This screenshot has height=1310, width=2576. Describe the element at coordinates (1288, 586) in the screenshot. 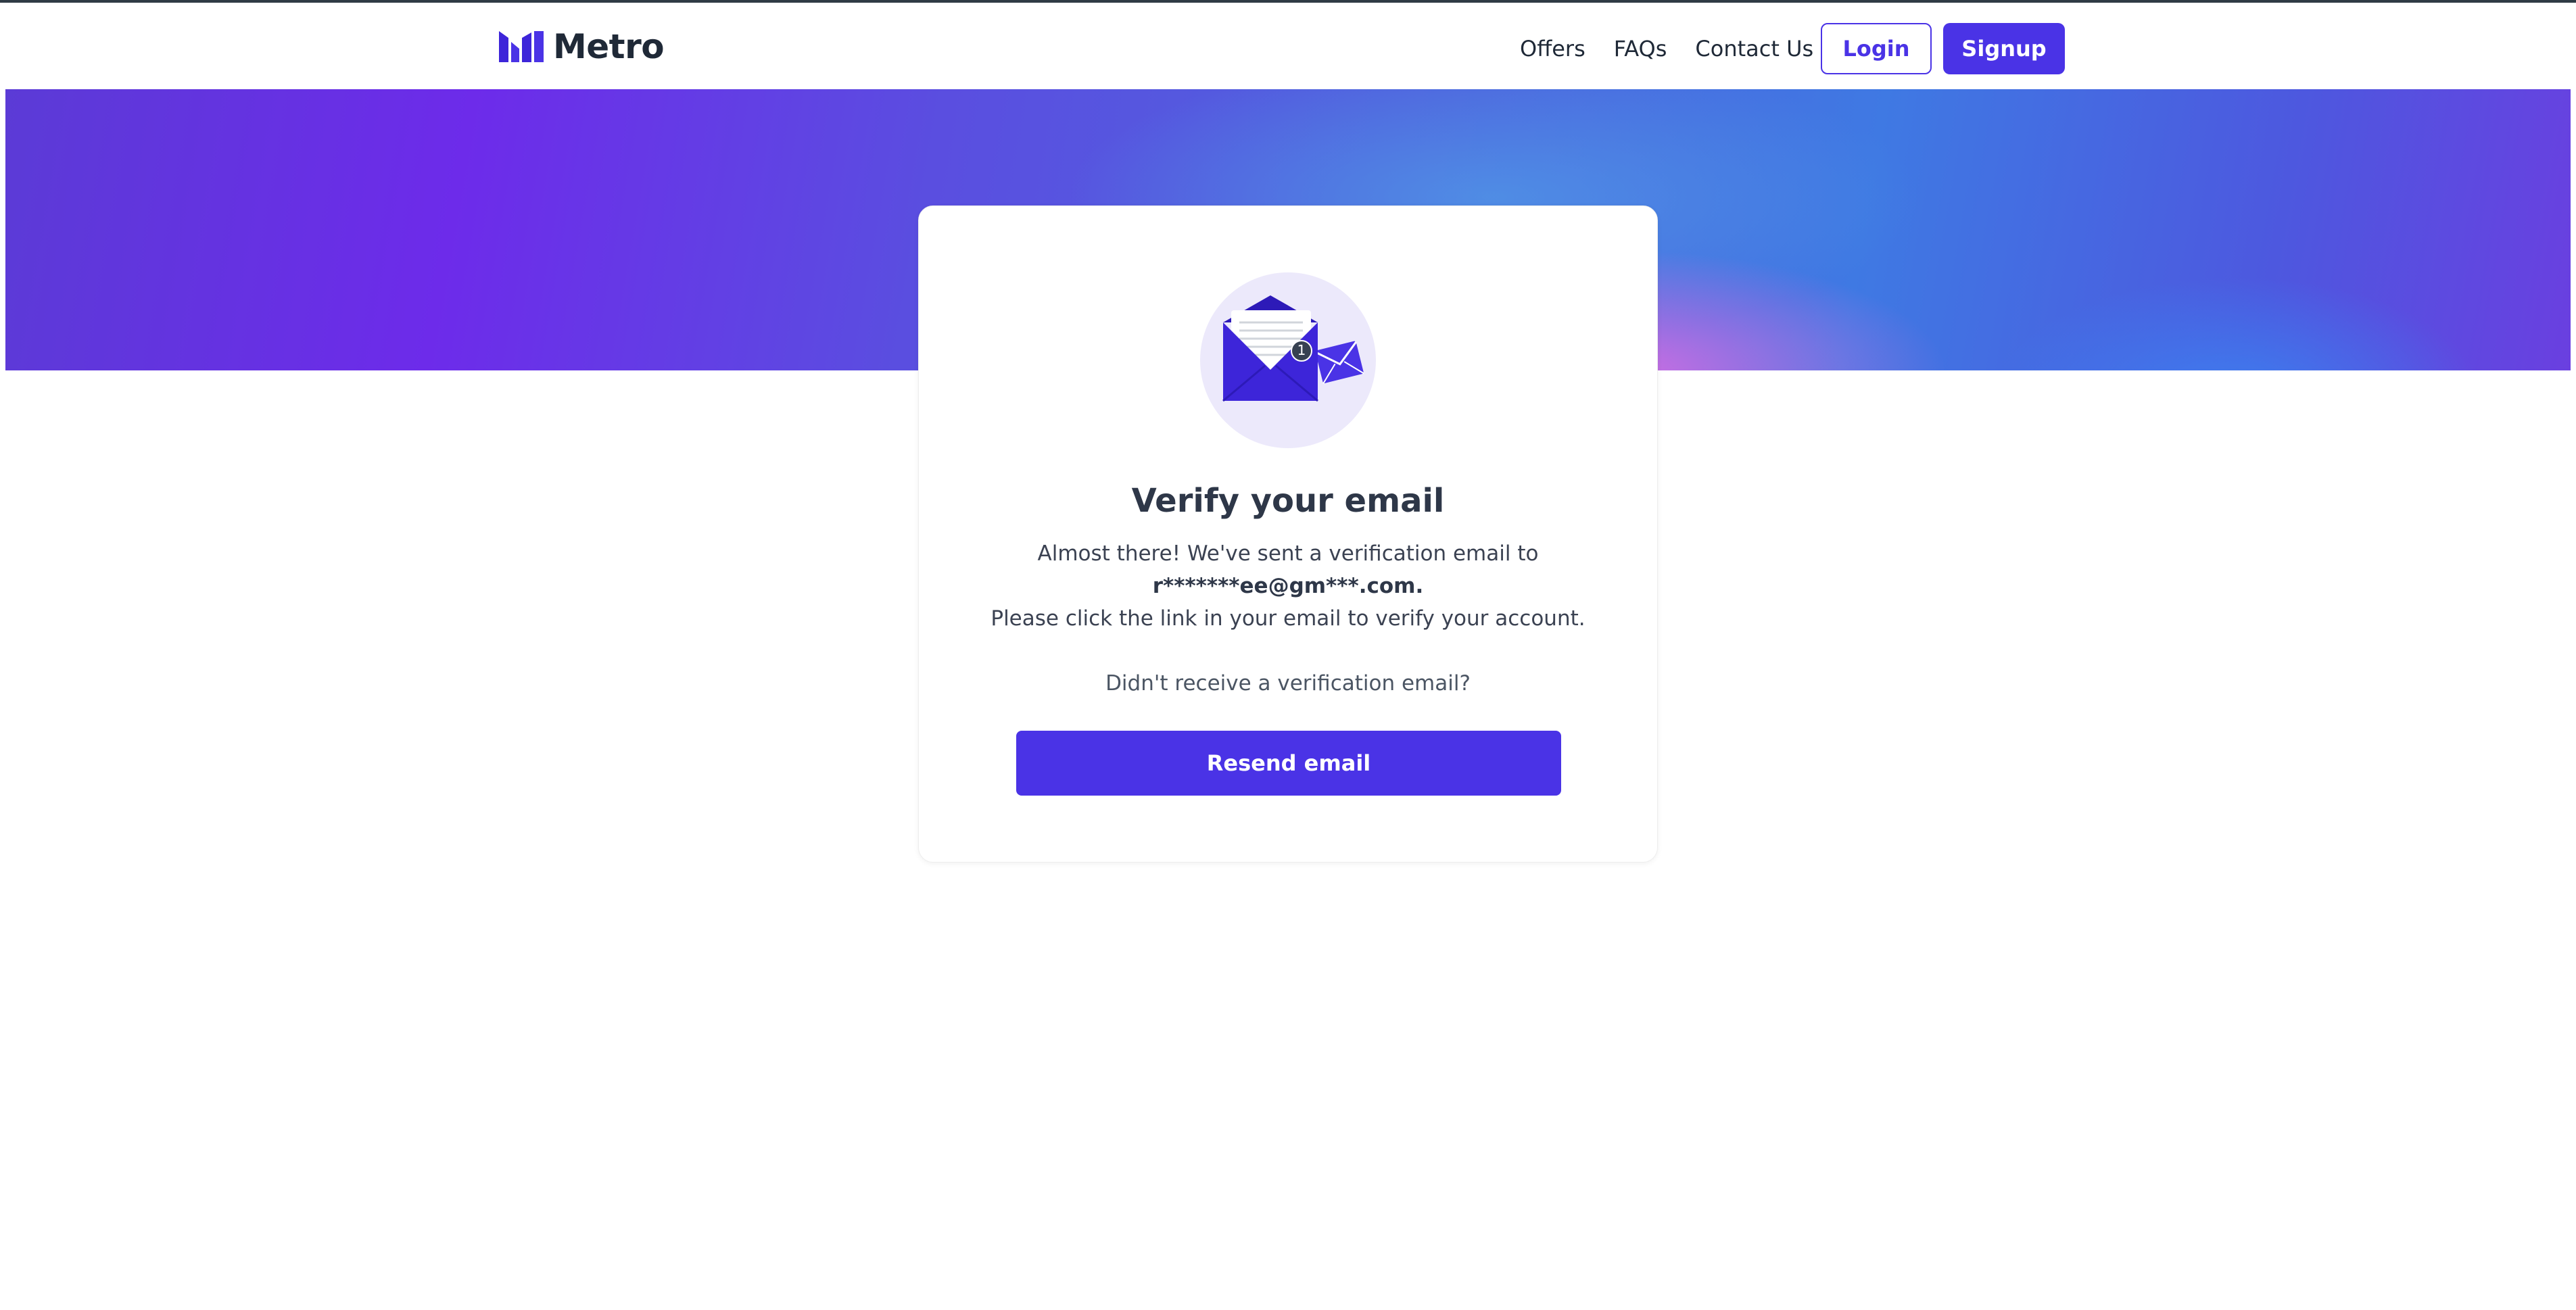

I see `masked-email: r*******ee@gm***.com.` at that location.